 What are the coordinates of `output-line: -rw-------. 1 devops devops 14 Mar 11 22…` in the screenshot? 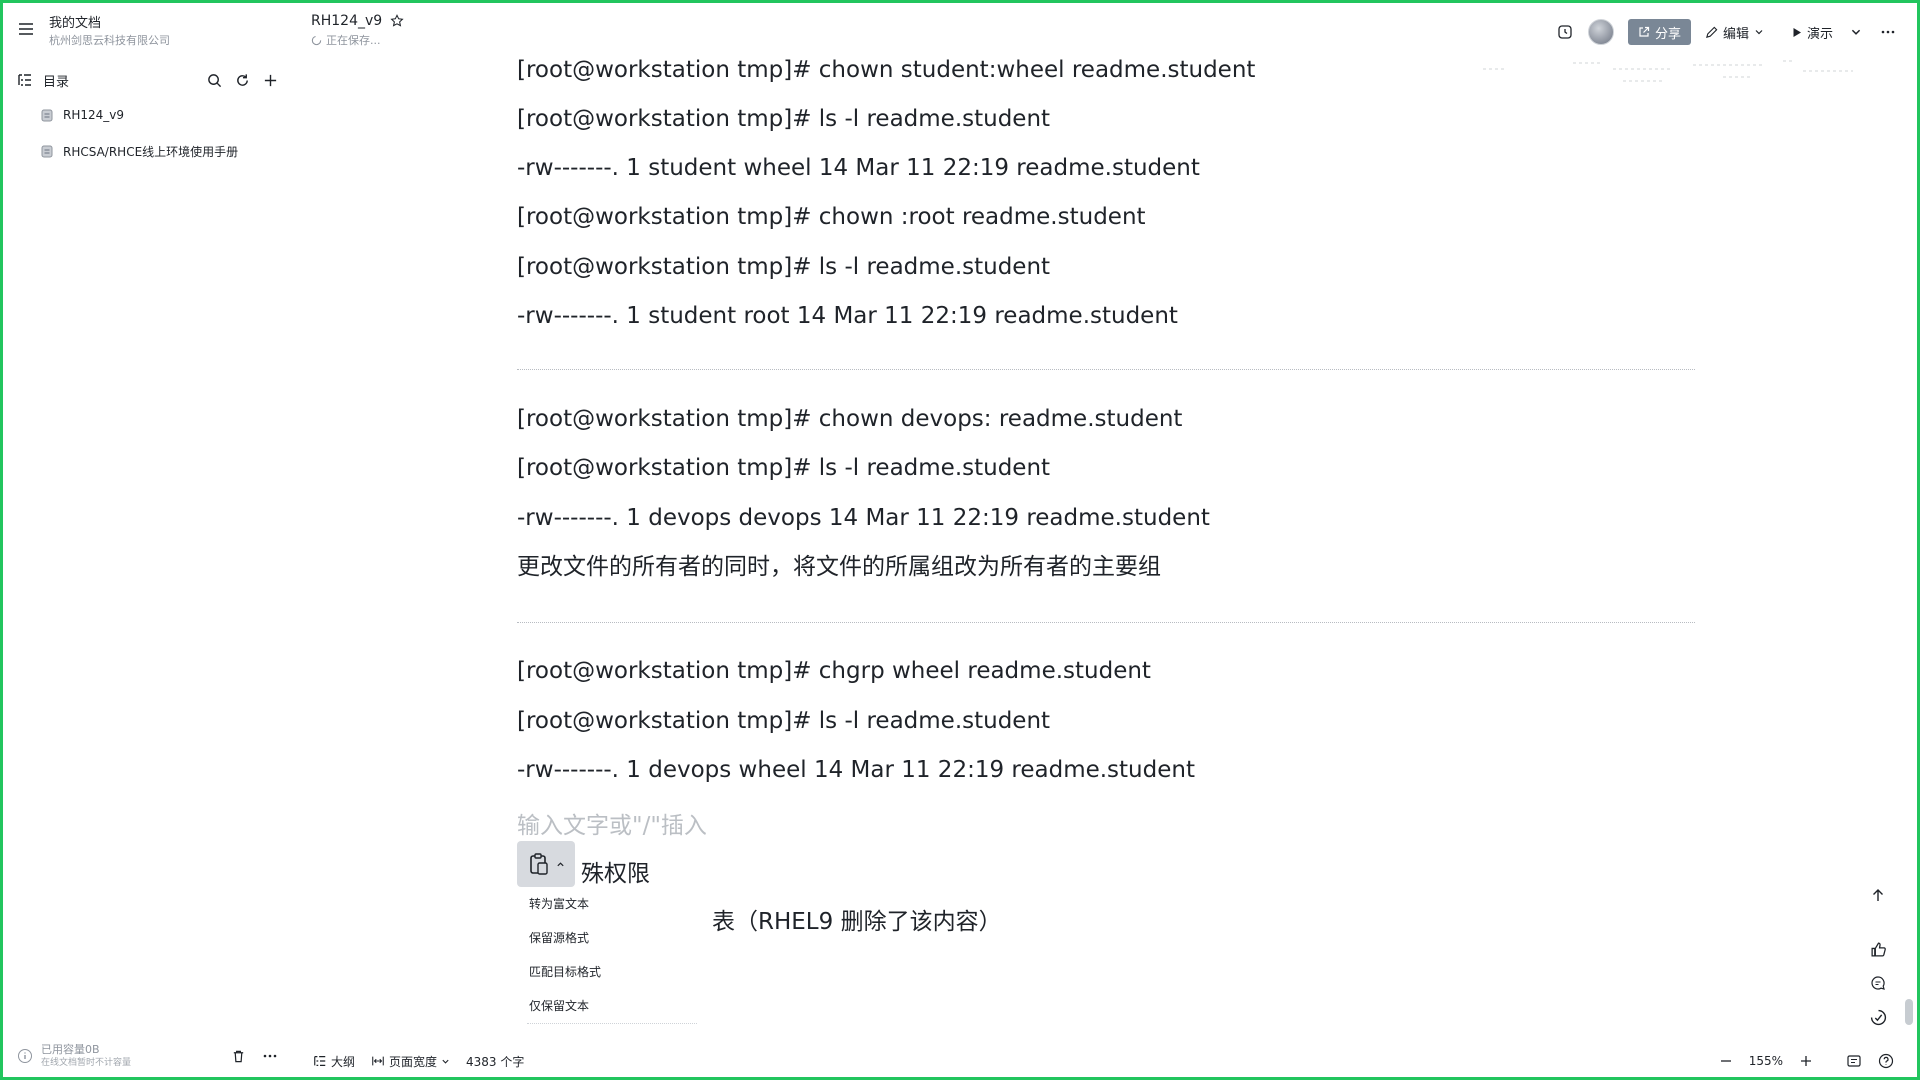 It's located at (863, 518).